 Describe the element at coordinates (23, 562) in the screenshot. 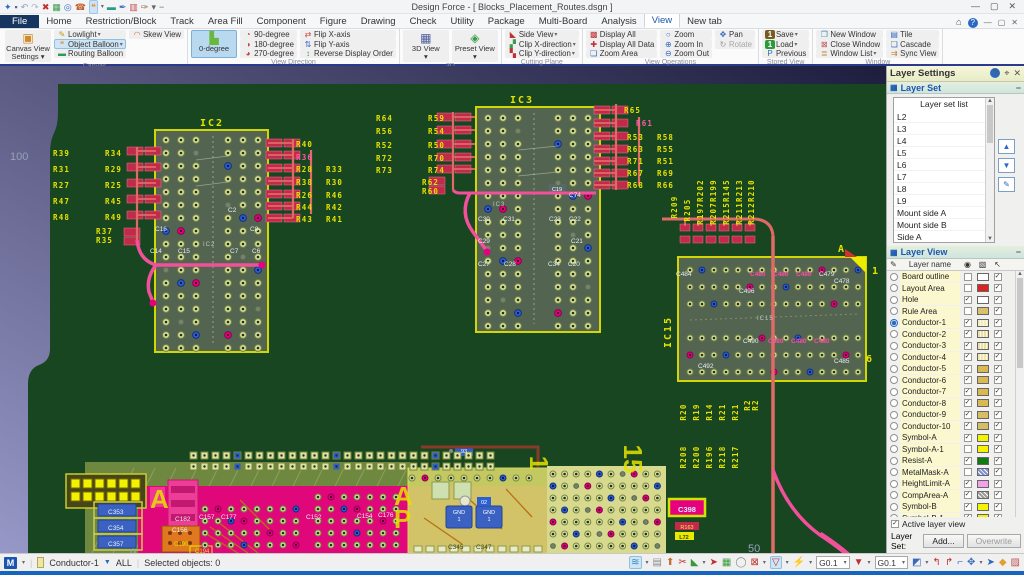

I see `mode-dropdown-icon: ▾` at that location.